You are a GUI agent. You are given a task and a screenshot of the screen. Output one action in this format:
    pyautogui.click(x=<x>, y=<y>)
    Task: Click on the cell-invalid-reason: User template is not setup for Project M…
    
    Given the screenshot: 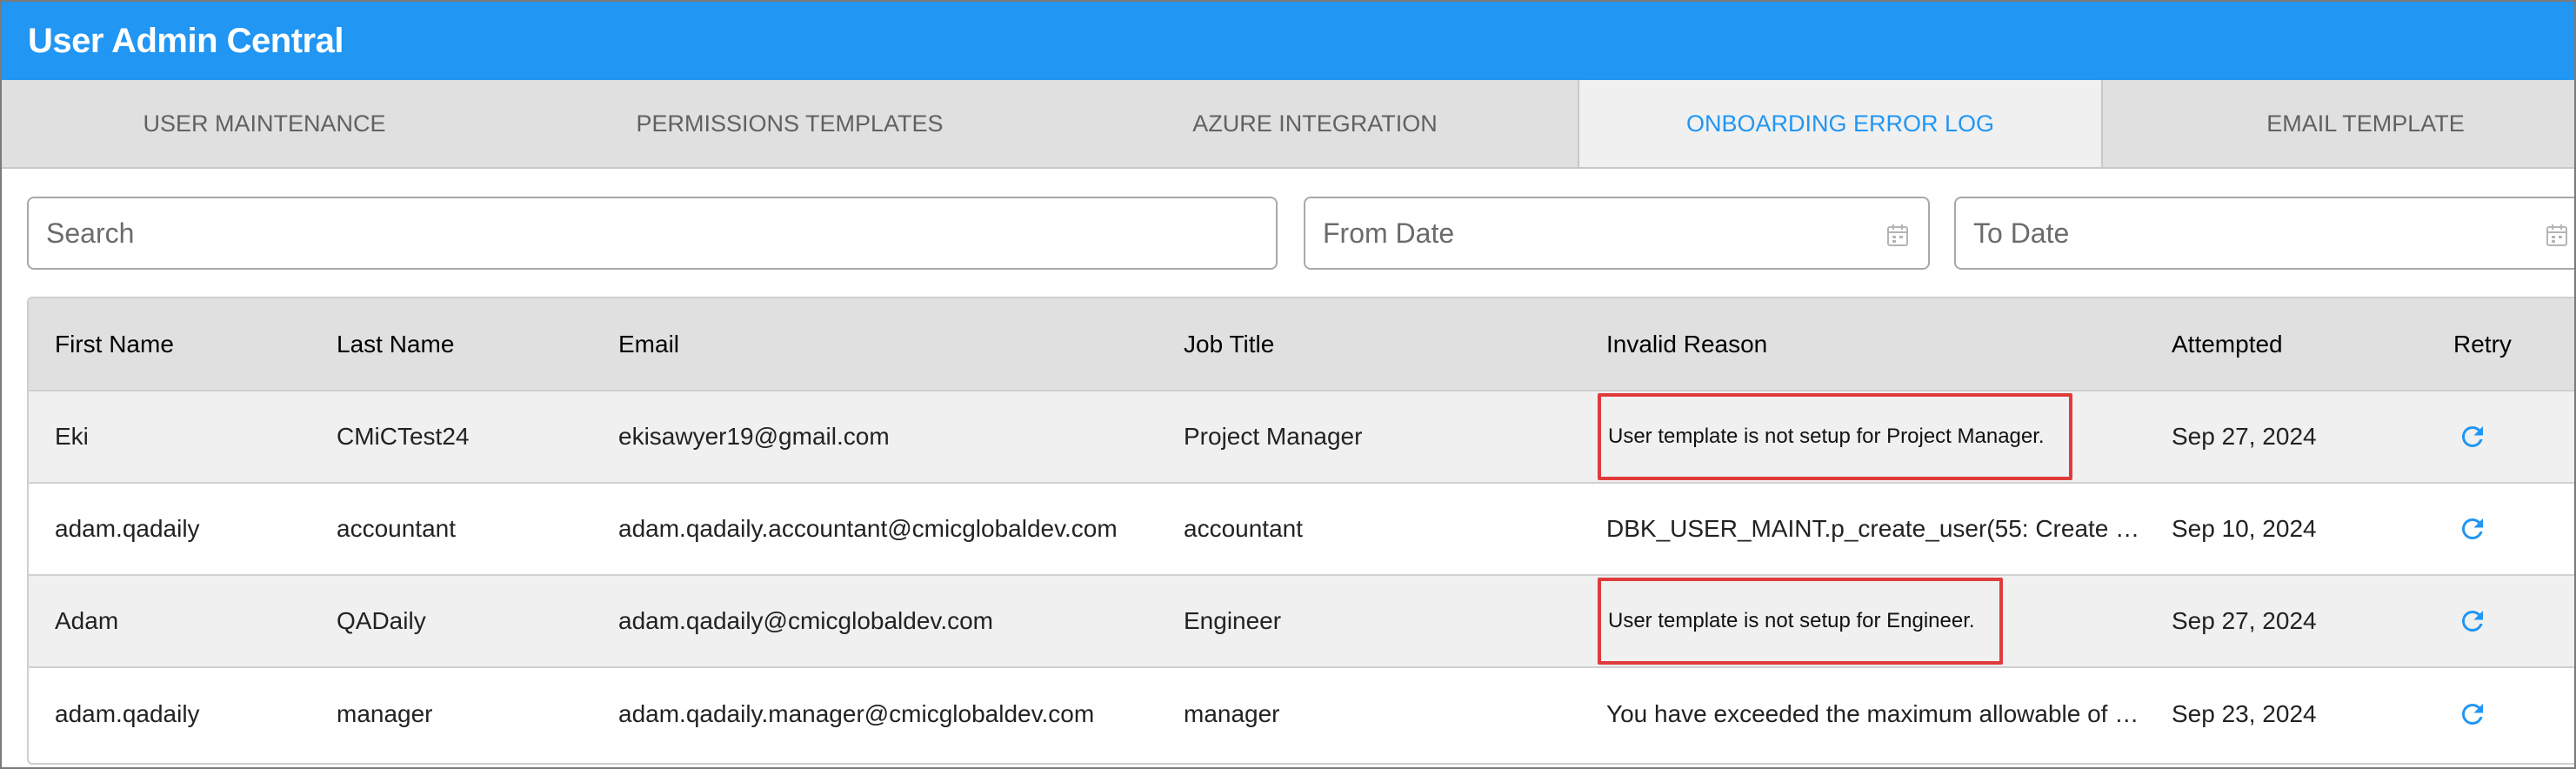 What is the action you would take?
    pyautogui.click(x=1863, y=437)
    